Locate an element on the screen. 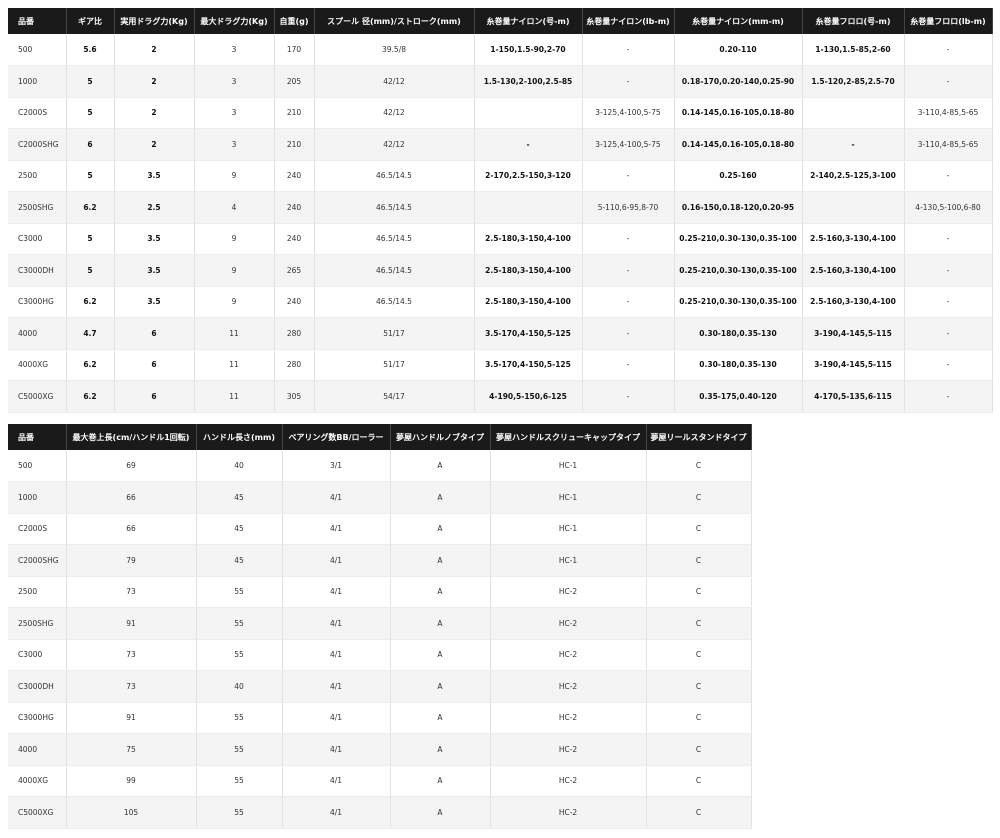 This screenshot has height=838, width=1000. model-cell: 2500 is located at coordinates (37, 592).